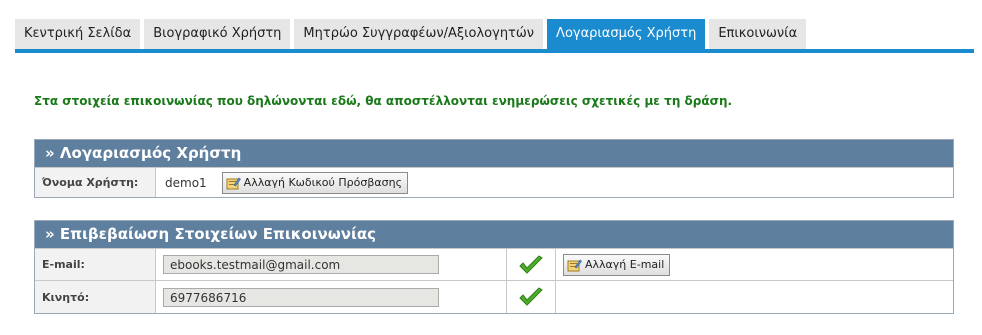 This screenshot has height=335, width=982. I want to click on username-value: demo1, so click(186, 182).